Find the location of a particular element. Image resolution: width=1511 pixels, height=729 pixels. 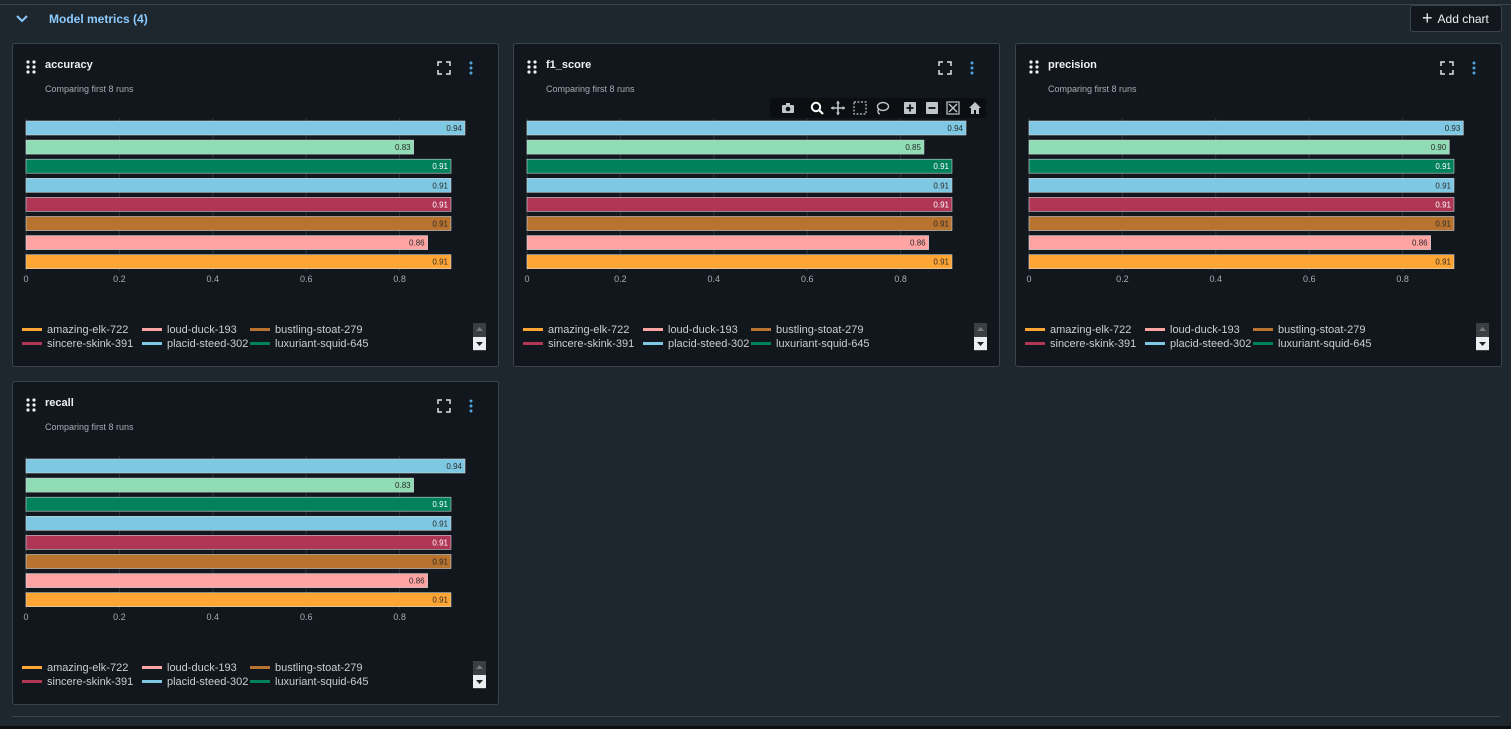

autoscale-icon is located at coordinates (953, 108).